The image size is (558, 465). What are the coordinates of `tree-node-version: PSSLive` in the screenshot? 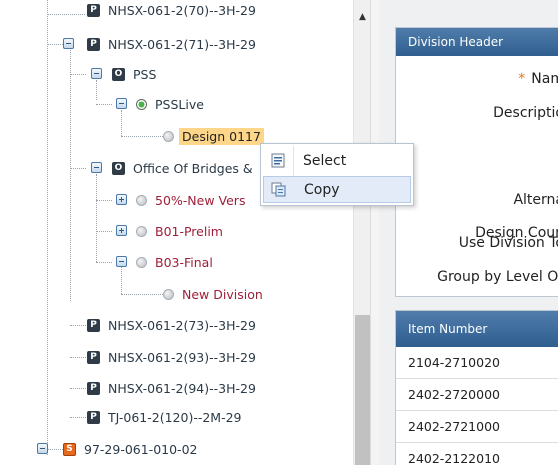 It's located at (171, 104).